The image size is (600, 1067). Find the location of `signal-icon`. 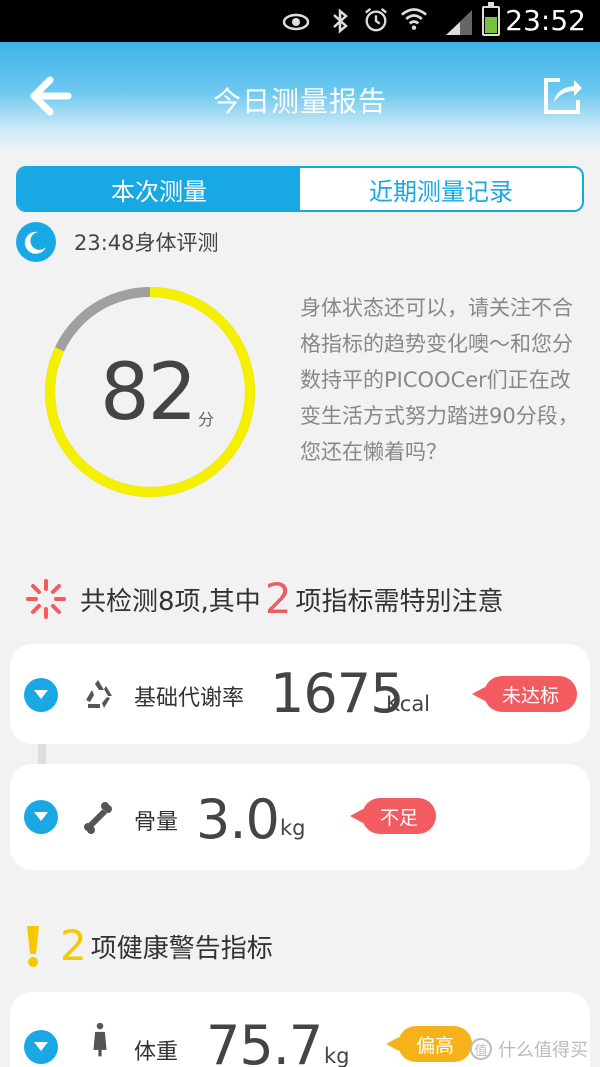

signal-icon is located at coordinates (459, 22).